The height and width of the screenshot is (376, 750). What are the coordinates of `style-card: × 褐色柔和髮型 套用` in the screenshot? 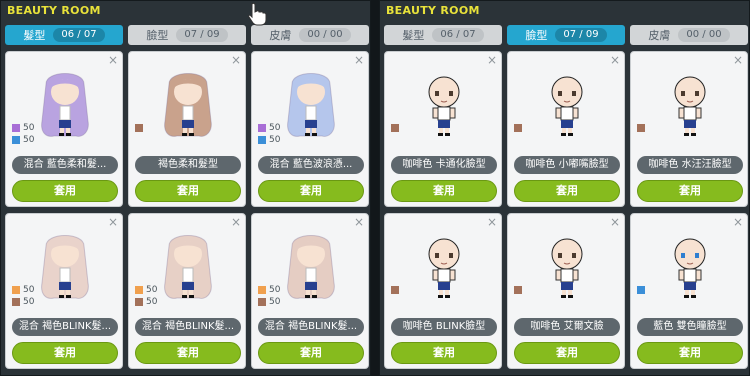 It's located at (187, 129).